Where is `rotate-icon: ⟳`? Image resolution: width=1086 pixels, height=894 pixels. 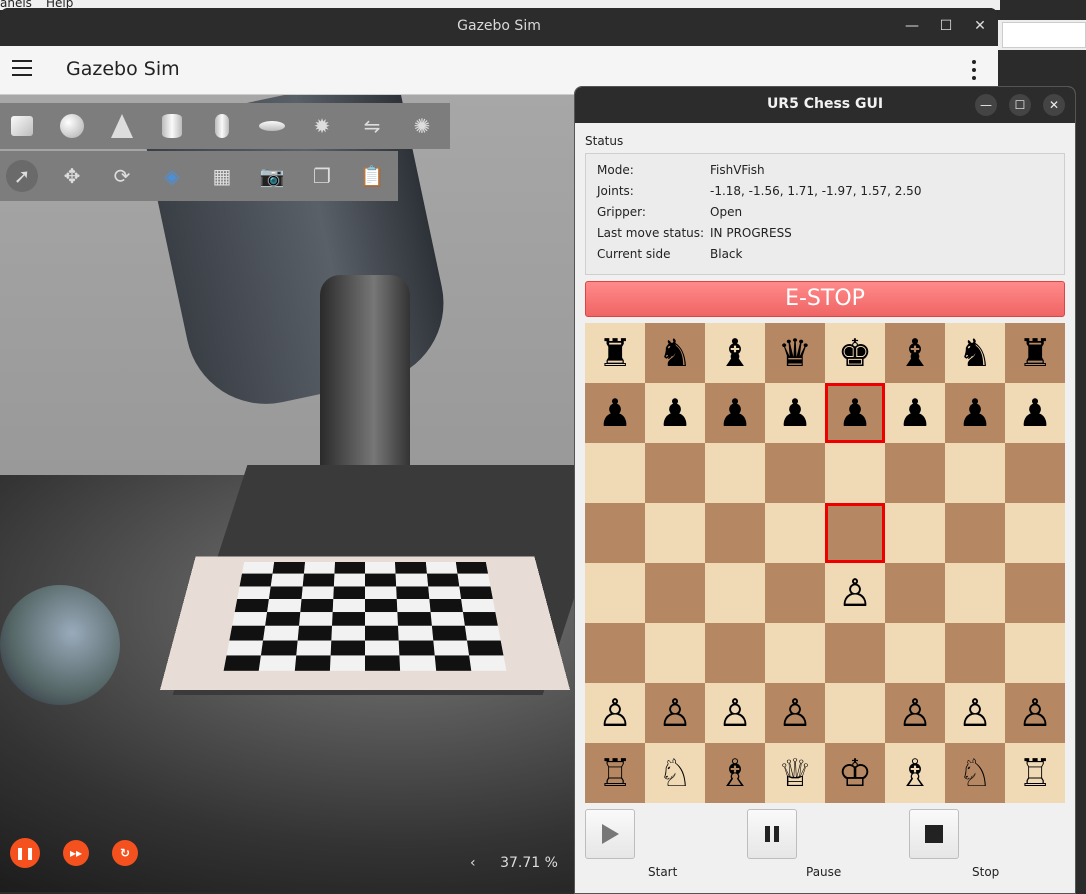 rotate-icon: ⟳ is located at coordinates (122, 176).